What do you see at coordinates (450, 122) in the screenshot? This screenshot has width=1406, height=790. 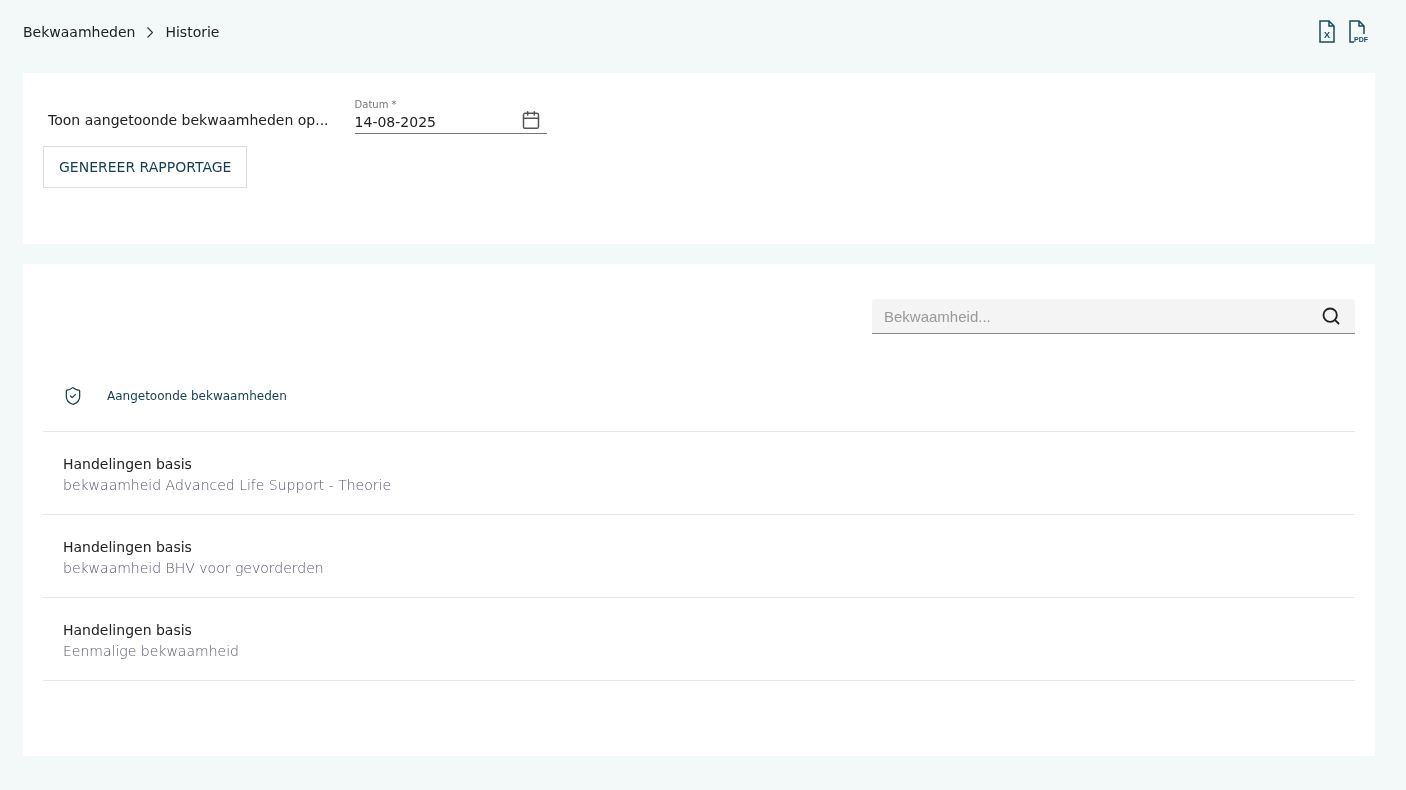 I see `date-field: 14-08-2025` at bounding box center [450, 122].